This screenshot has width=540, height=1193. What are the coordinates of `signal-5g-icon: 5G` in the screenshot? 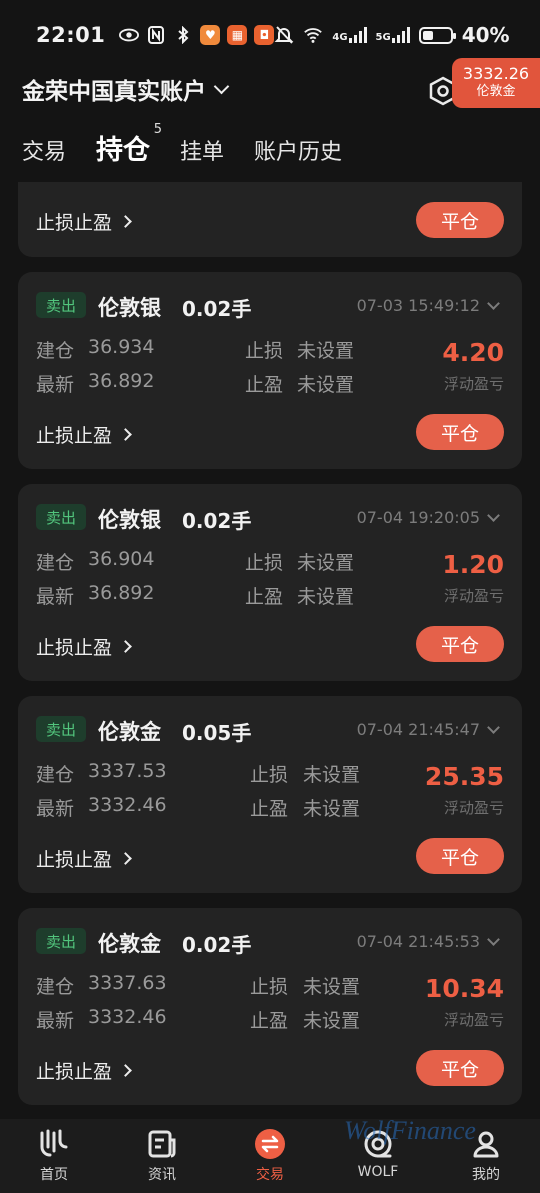 It's located at (393, 35).